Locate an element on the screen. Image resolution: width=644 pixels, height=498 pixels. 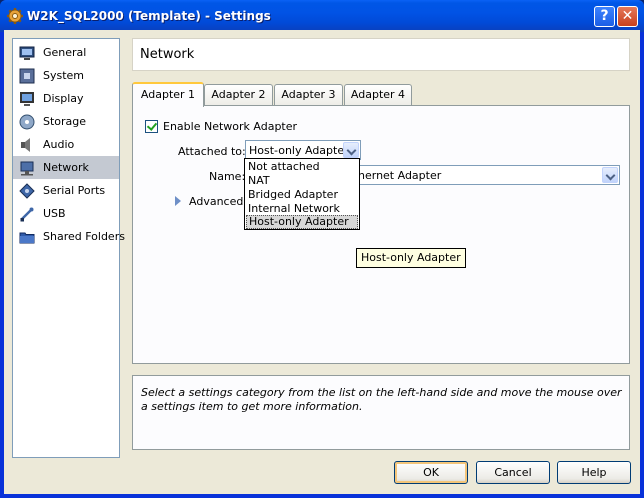
attached-to-label: Attached to: is located at coordinates (212, 151).